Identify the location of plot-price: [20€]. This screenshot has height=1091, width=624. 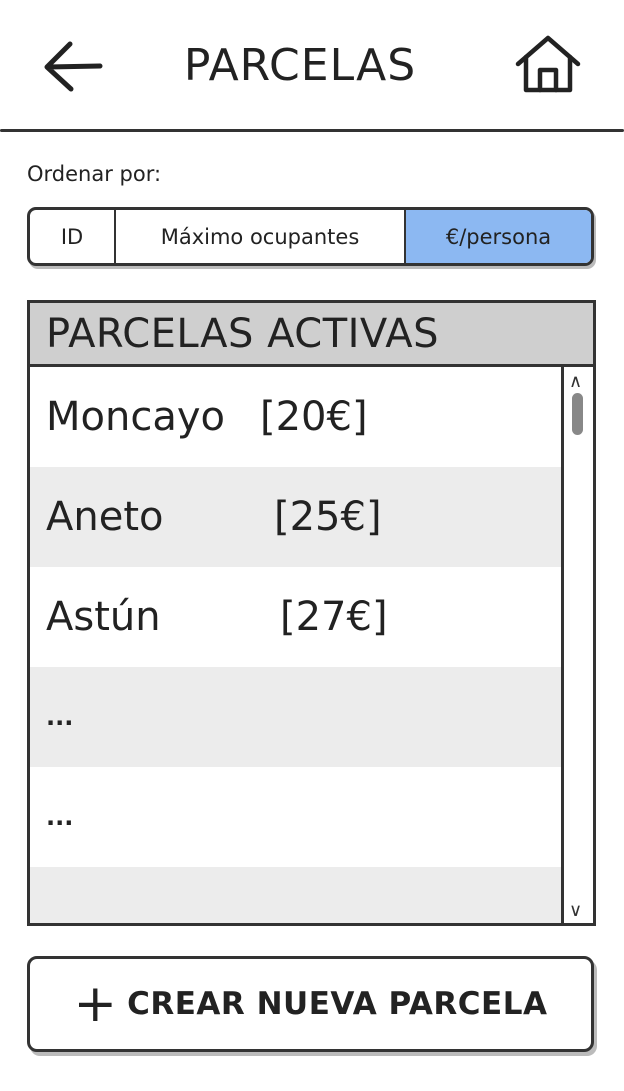
(314, 417).